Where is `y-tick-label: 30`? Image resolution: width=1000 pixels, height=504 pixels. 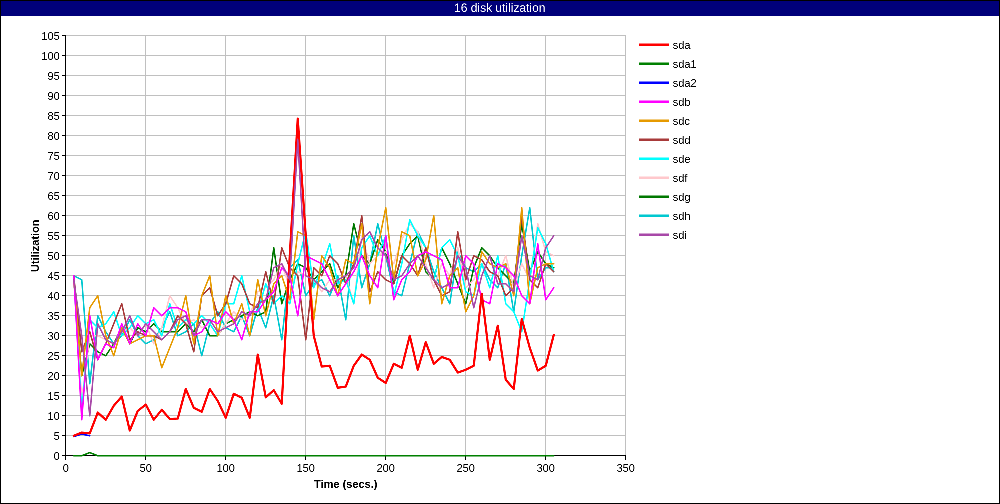 y-tick-label: 30 is located at coordinates (54, 337).